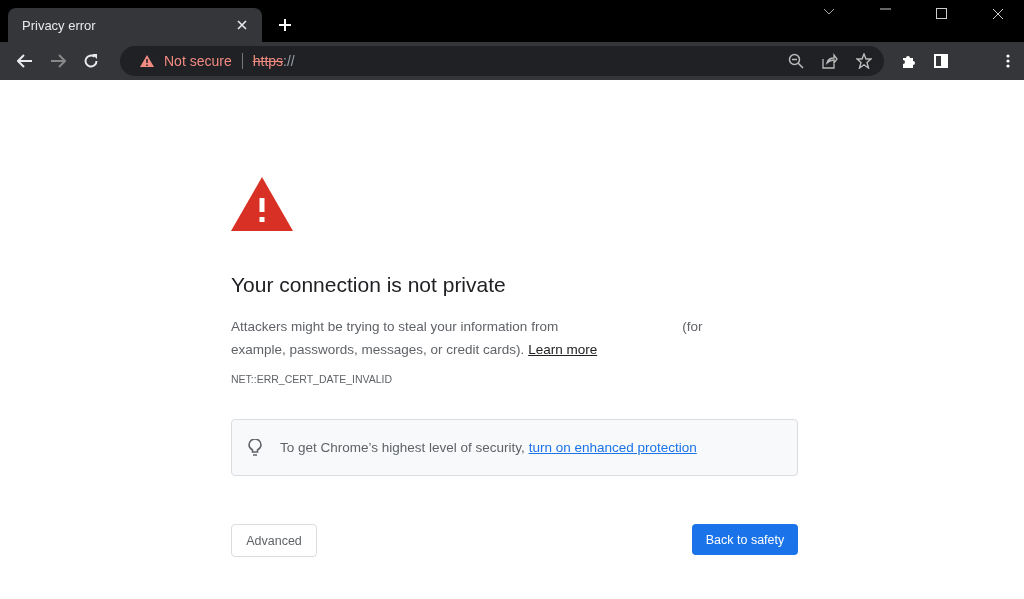  Describe the element at coordinates (796, 61) in the screenshot. I see `zoom-out-icon` at that location.